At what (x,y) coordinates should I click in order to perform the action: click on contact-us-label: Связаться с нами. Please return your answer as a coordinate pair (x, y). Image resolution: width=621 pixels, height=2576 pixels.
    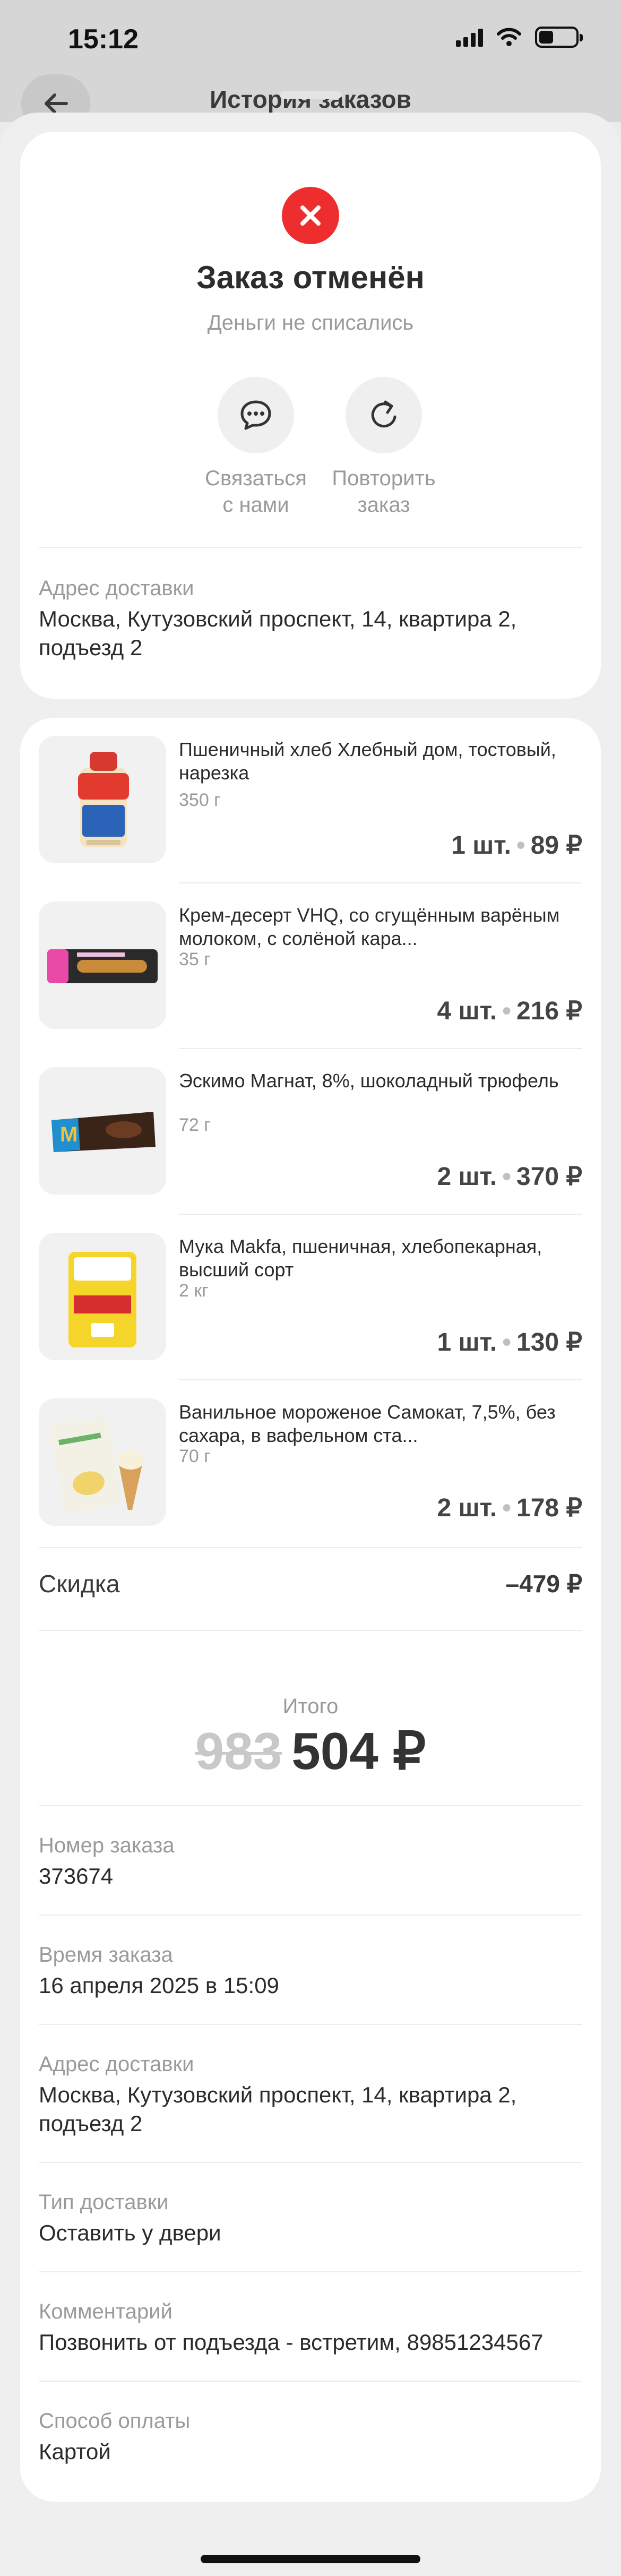
    Looking at the image, I should click on (256, 492).